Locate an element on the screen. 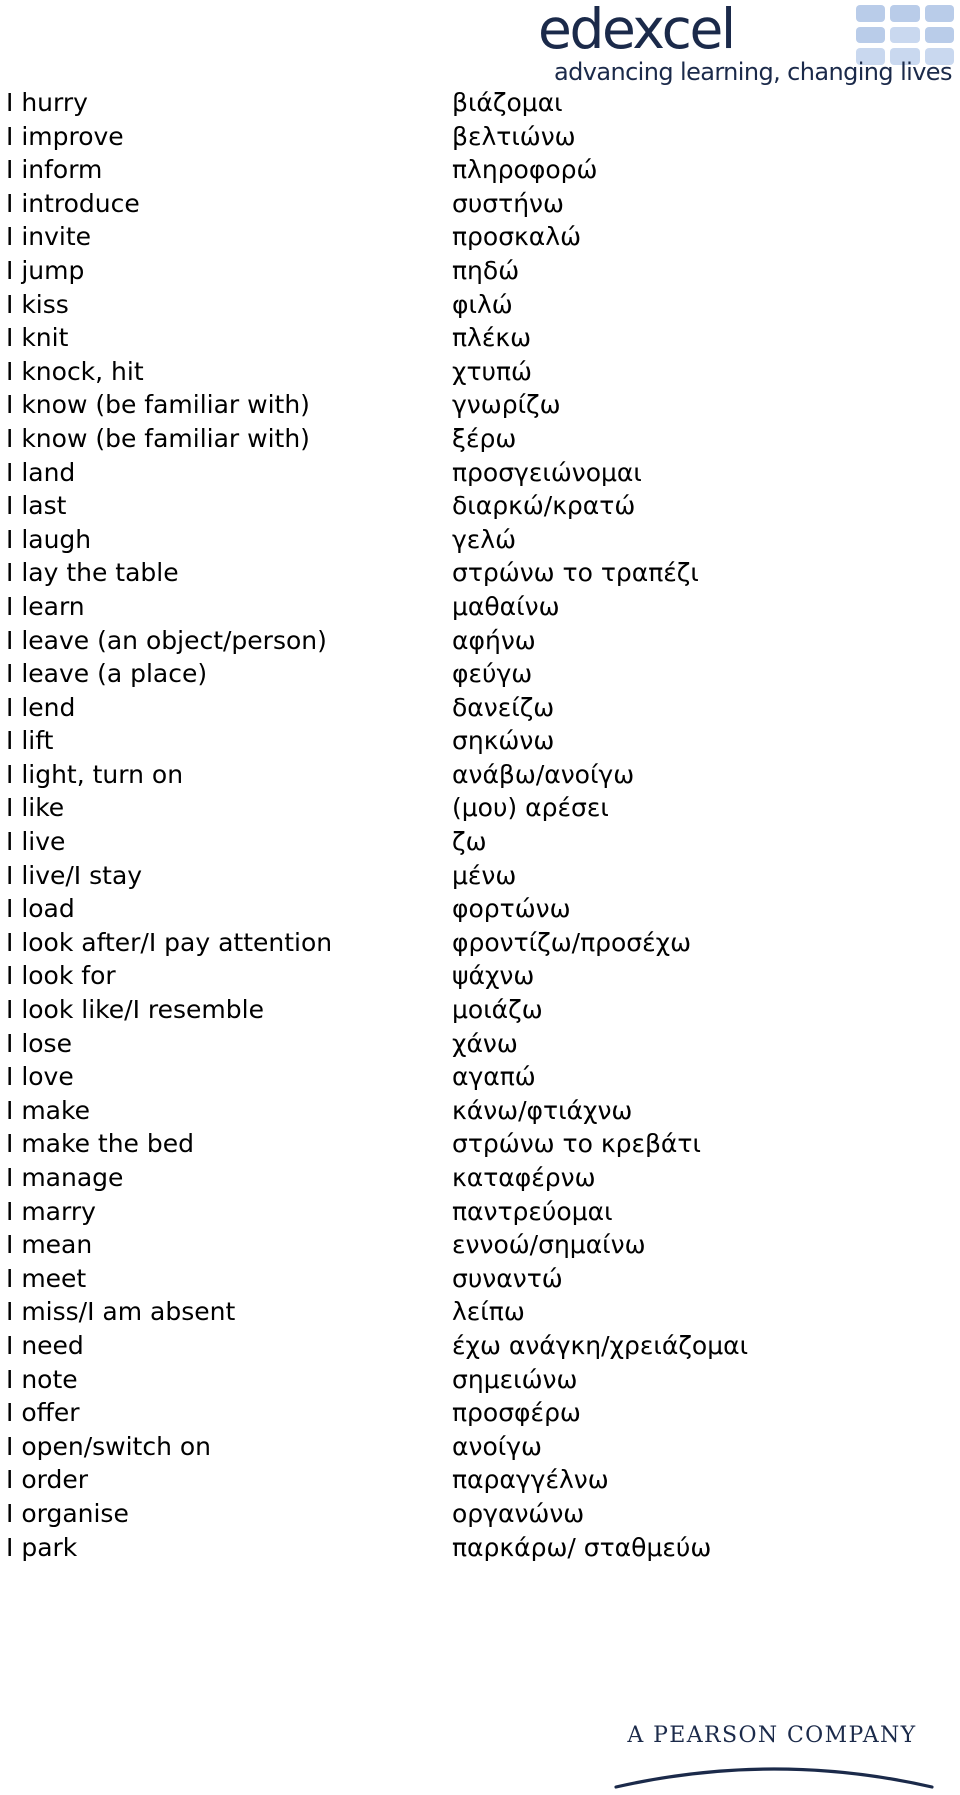 Image resolution: width=960 pixels, height=1795 pixels. vocab-greek-term: προσκαλώ is located at coordinates (517, 237).